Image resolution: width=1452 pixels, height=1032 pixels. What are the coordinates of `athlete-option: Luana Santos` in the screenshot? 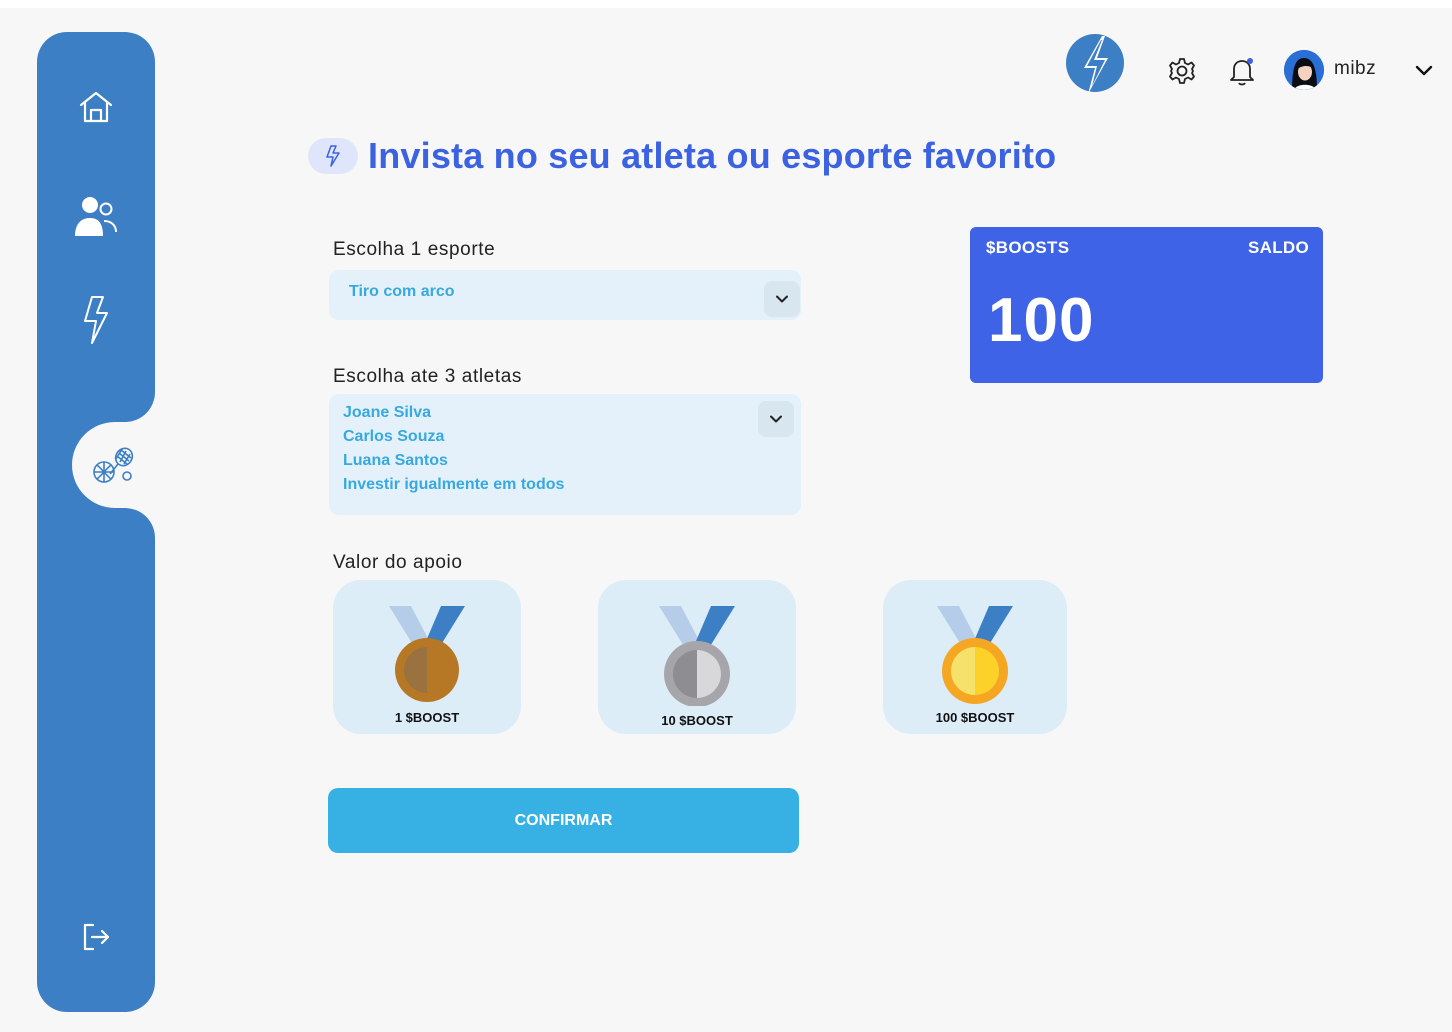 It's located at (453, 464).